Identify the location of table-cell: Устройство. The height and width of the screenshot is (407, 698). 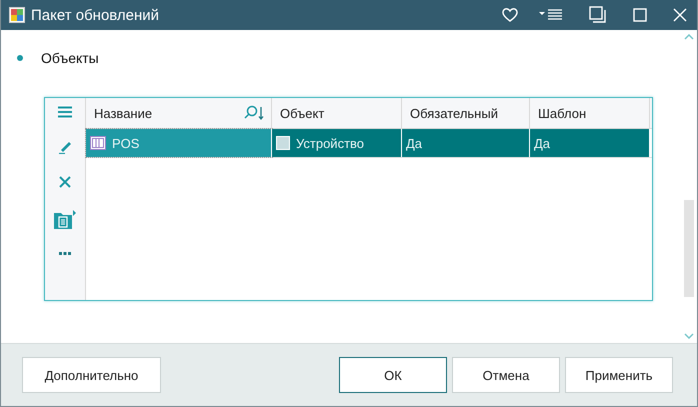
(337, 143).